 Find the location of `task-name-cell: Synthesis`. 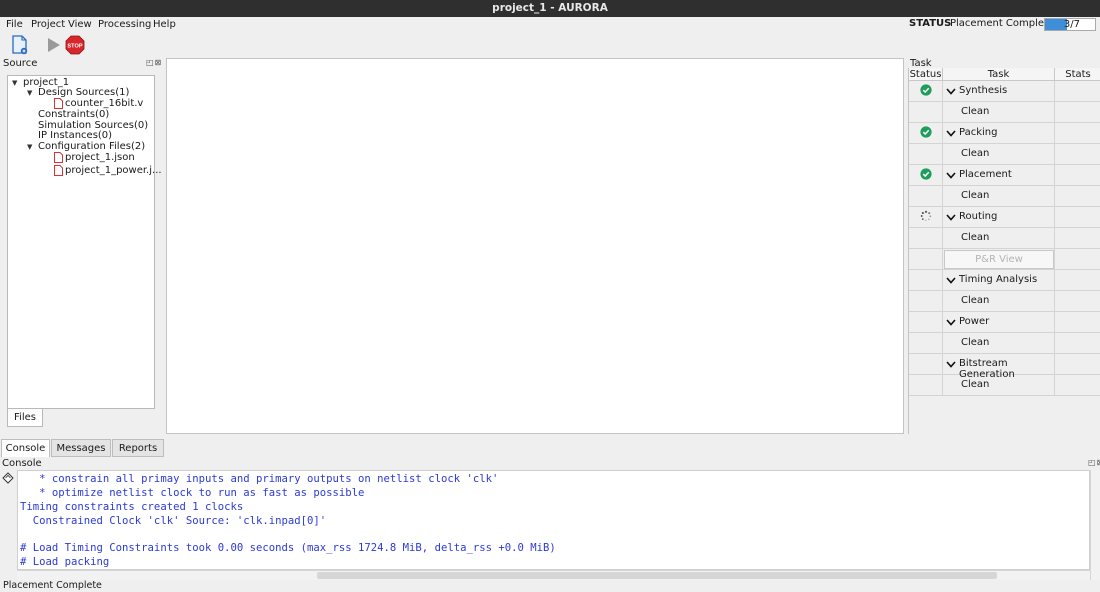

task-name-cell: Synthesis is located at coordinates (999, 91).